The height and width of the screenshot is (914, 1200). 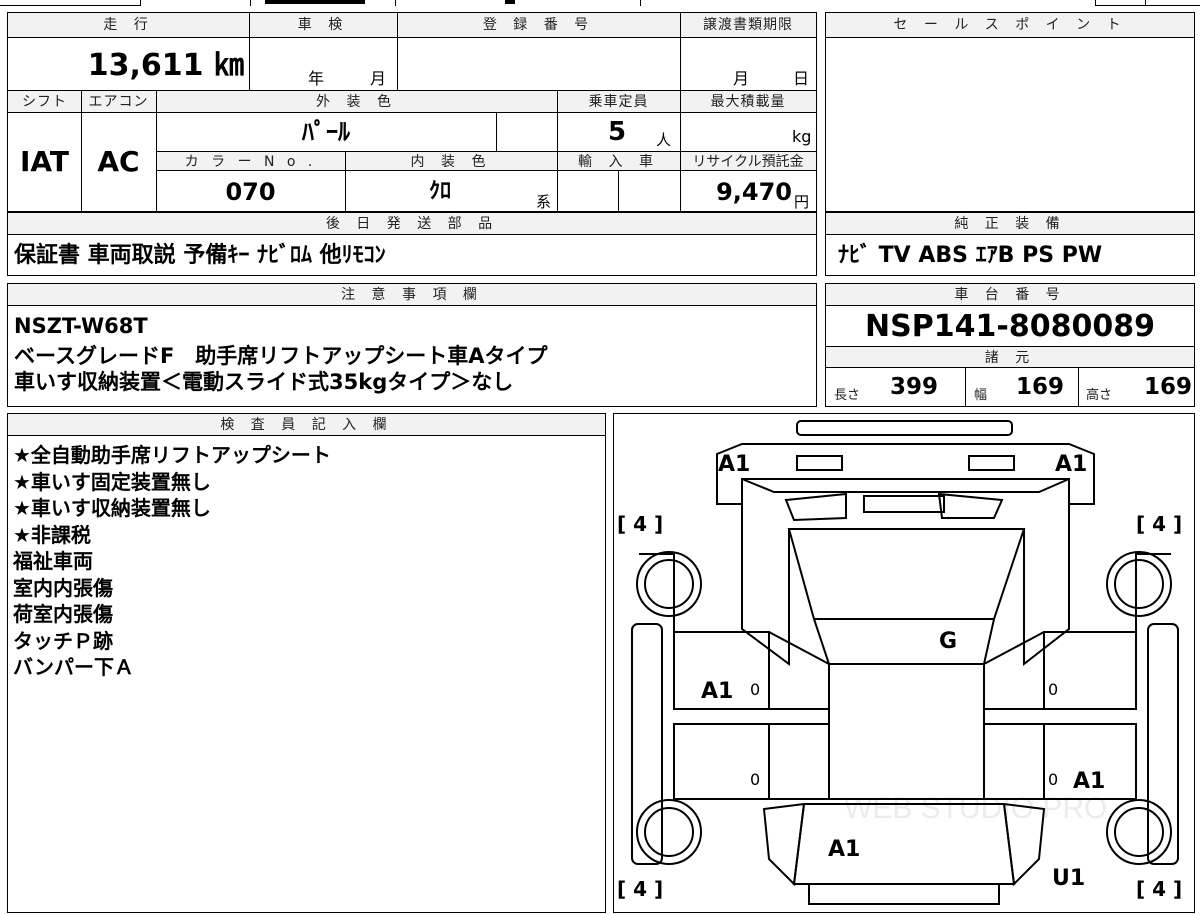 What do you see at coordinates (264, 382) in the screenshot?
I see `notes-line-3: 車いす収納装置＜電動スライド式35kgタイプ＞なし` at bounding box center [264, 382].